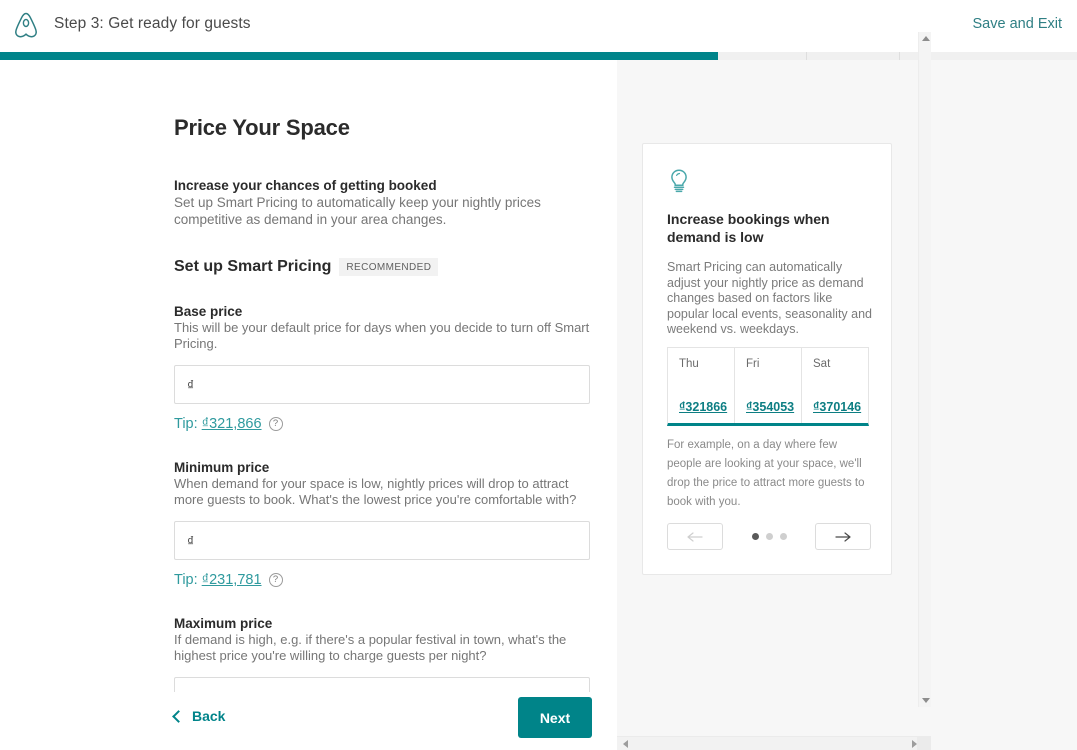 The height and width of the screenshot is (750, 1077). Describe the element at coordinates (924, 369) in the screenshot. I see `vertical-scrollbar` at that location.